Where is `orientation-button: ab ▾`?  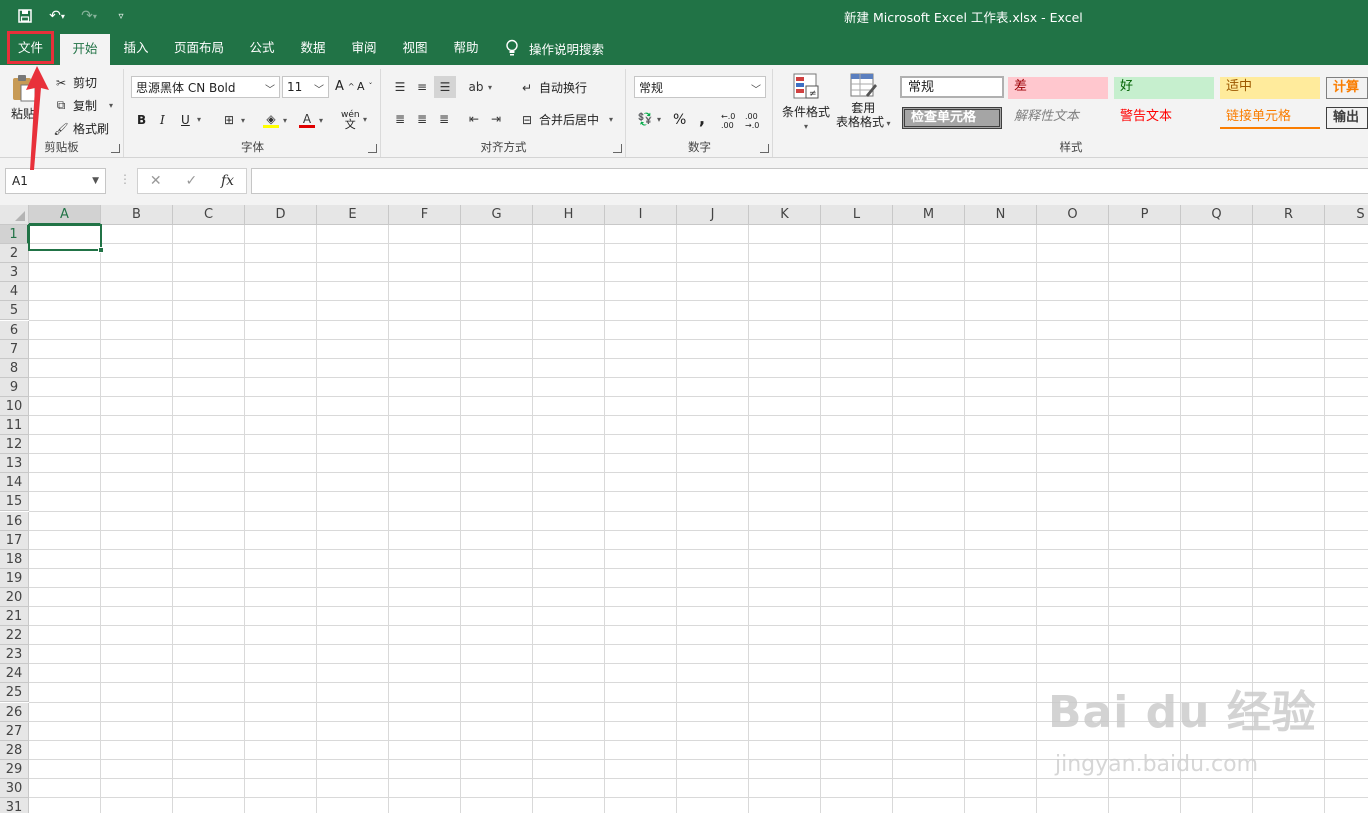 orientation-button: ab ▾ is located at coordinates (480, 87).